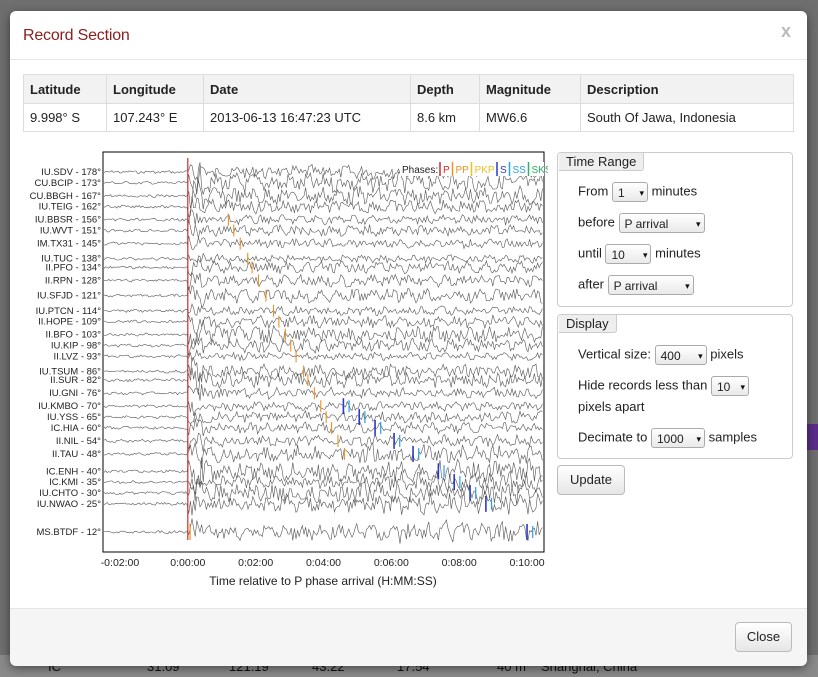 This screenshot has height=677, width=818. What do you see at coordinates (76, 35) in the screenshot?
I see `modal-title: Record Section` at bounding box center [76, 35].